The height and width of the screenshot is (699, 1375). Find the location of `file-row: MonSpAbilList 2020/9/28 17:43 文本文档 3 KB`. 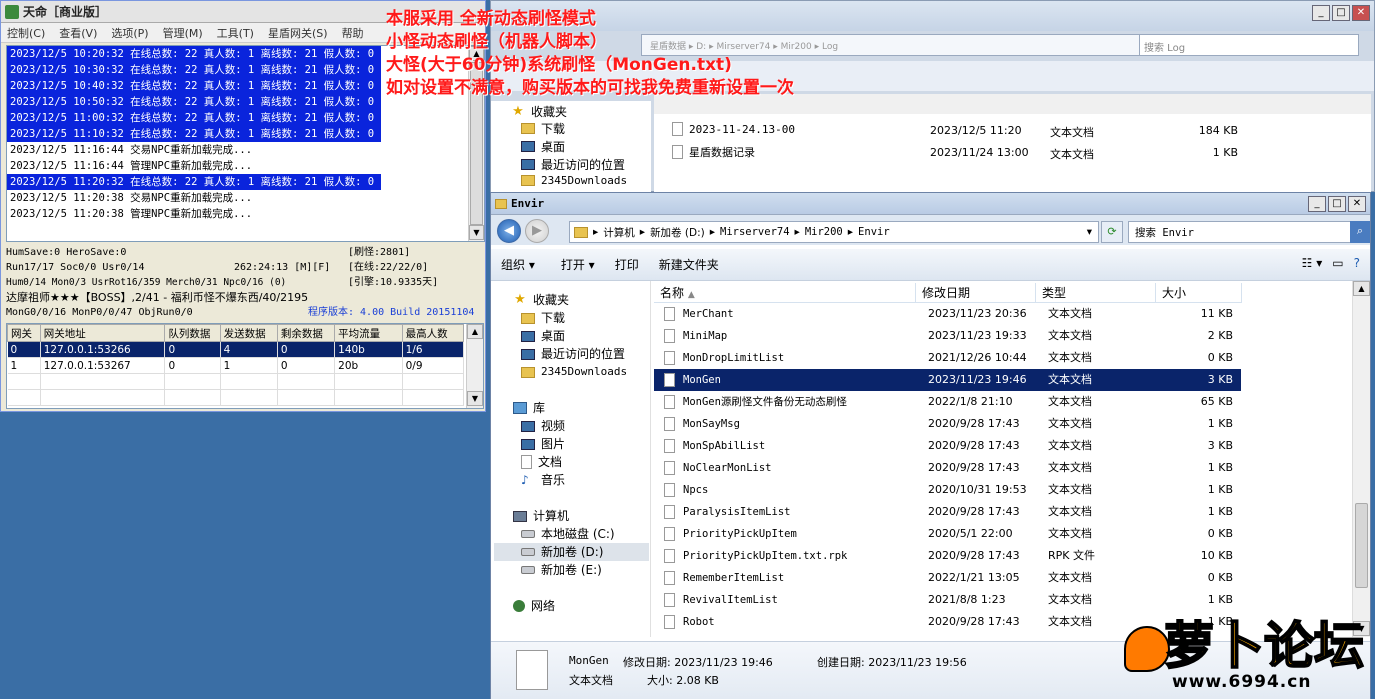

file-row: MonSpAbilList 2020/9/28 17:43 文本文档 3 KB is located at coordinates (1004, 446).